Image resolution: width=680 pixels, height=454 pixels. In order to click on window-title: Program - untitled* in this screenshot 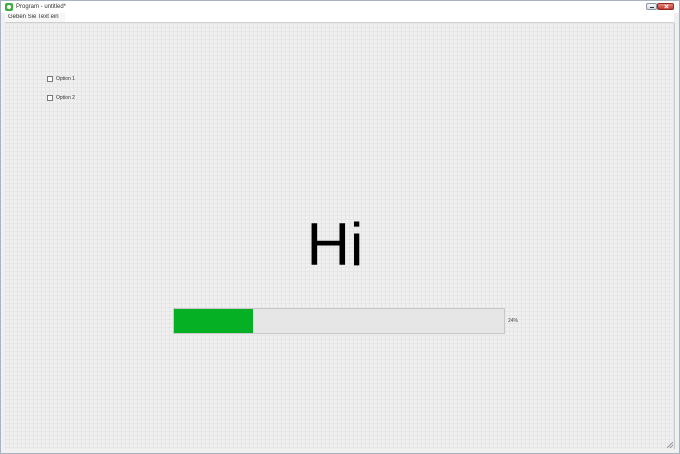, I will do `click(41, 7)`.